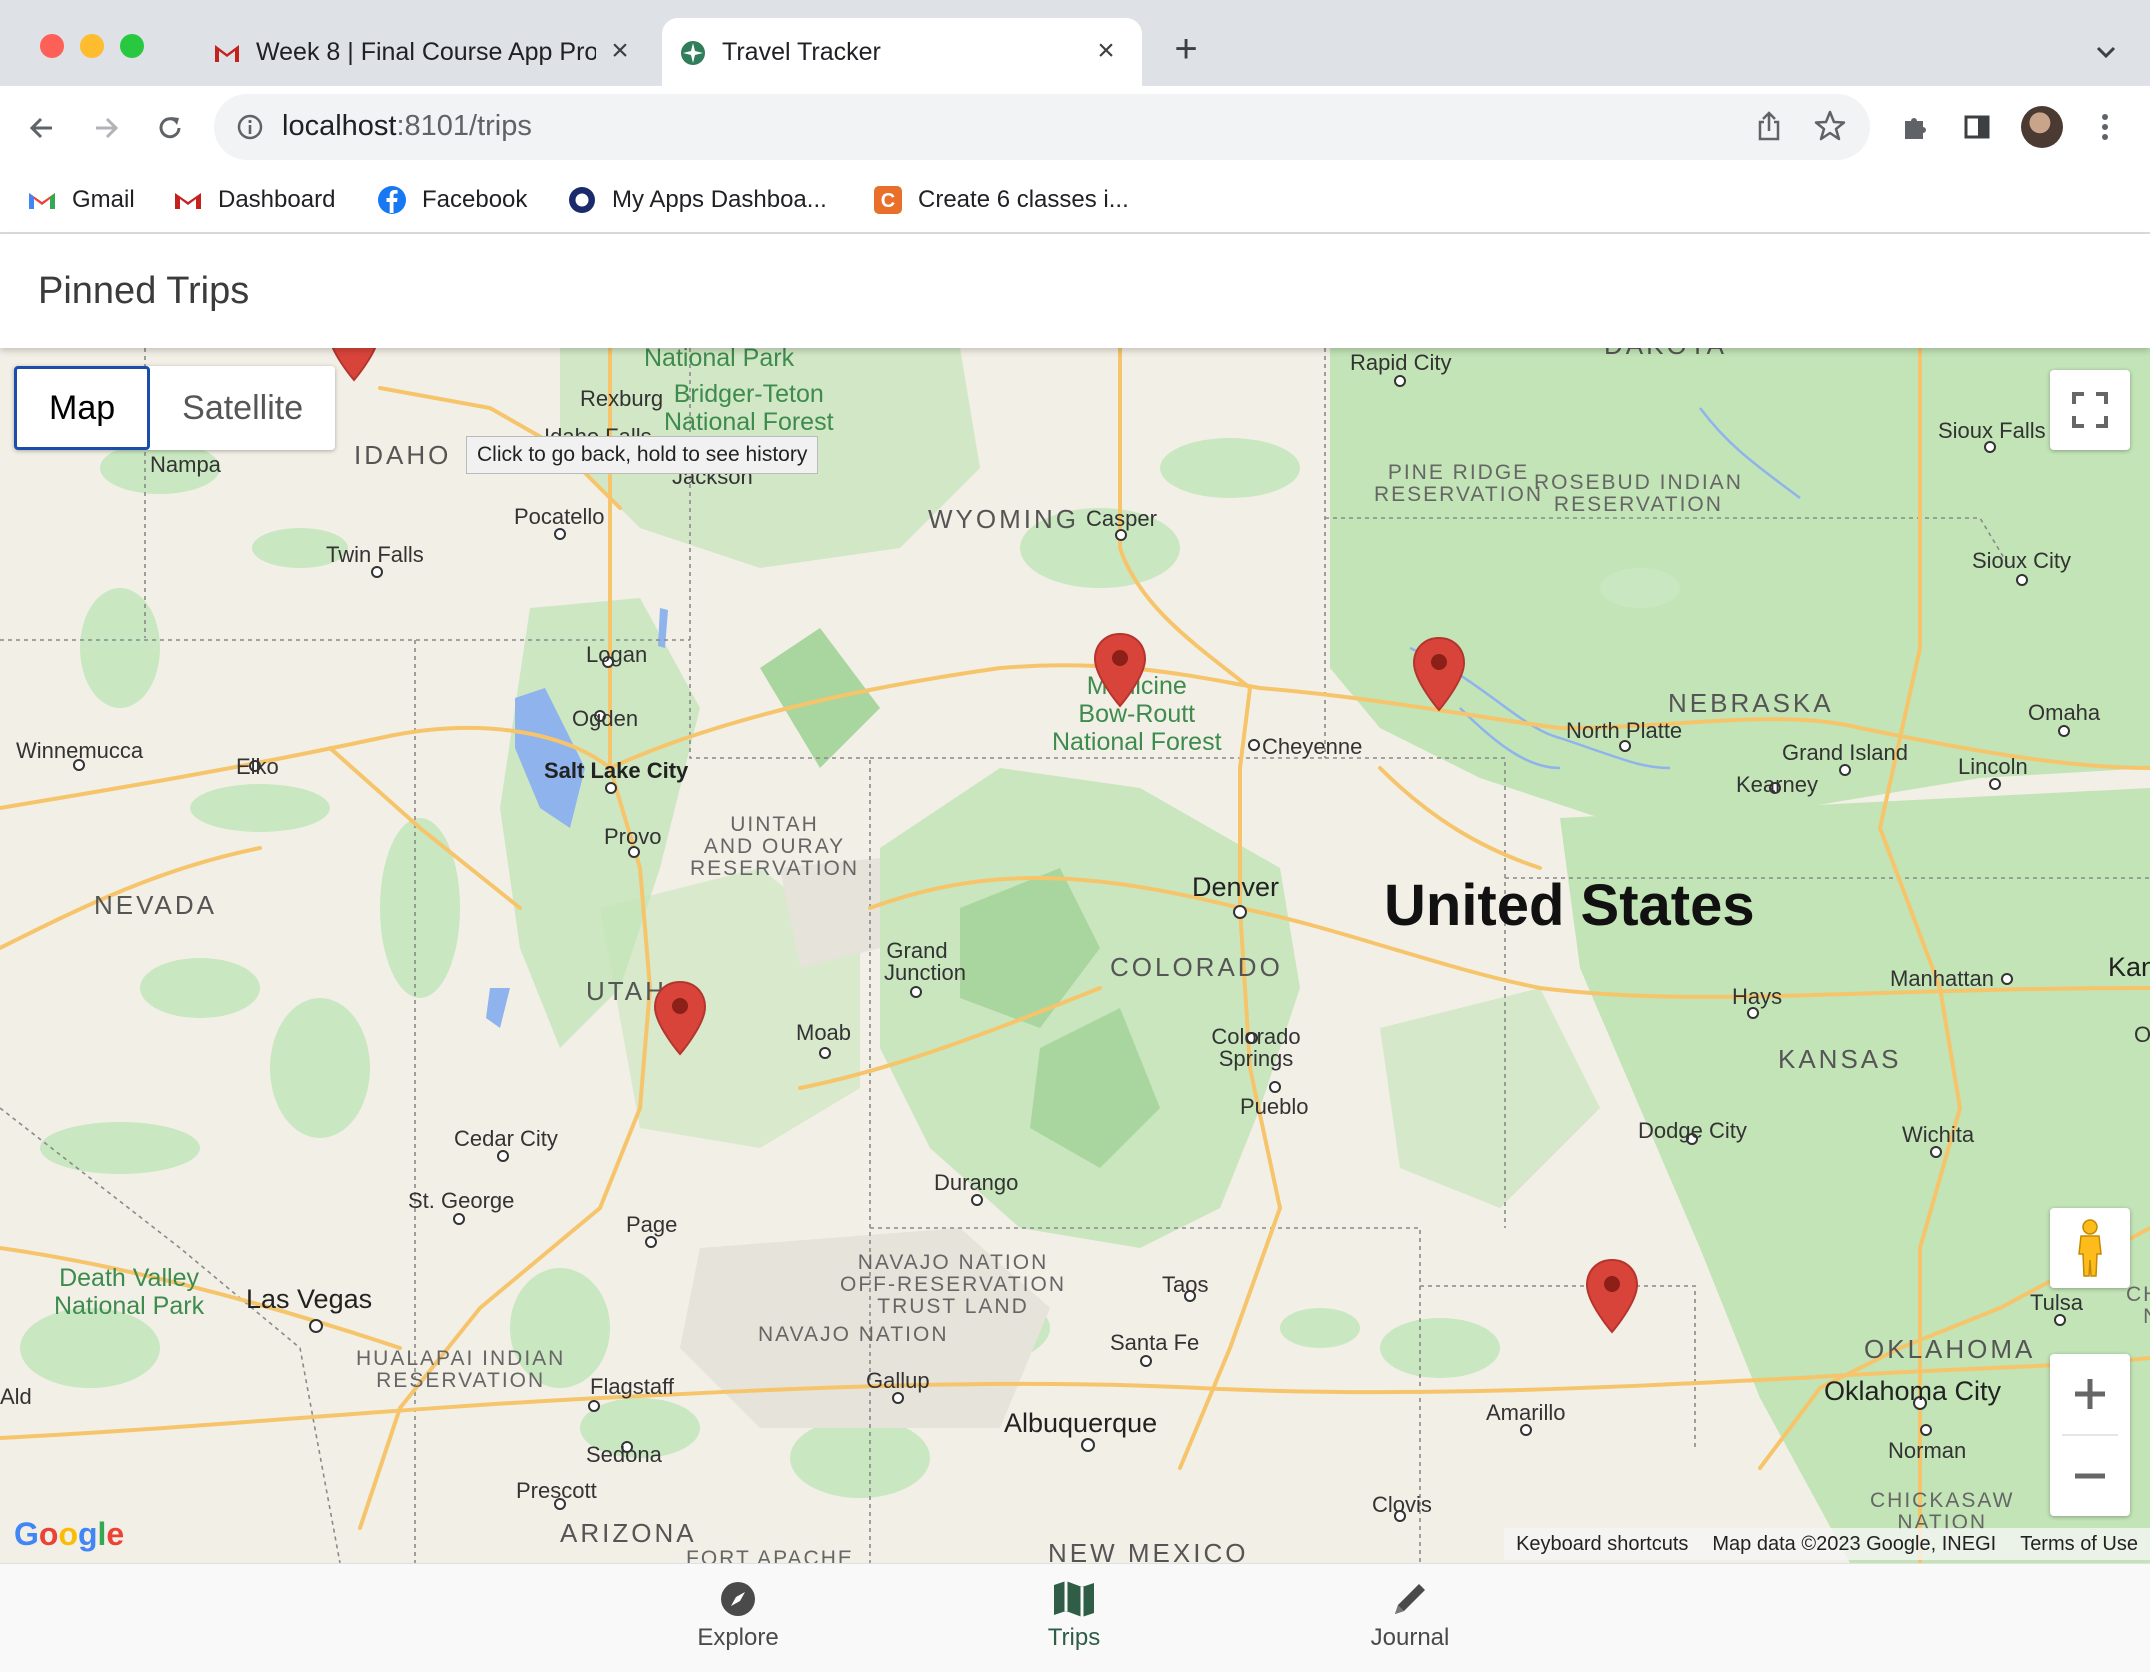  I want to click on bookmark-gmail: Gmail, so click(80, 200).